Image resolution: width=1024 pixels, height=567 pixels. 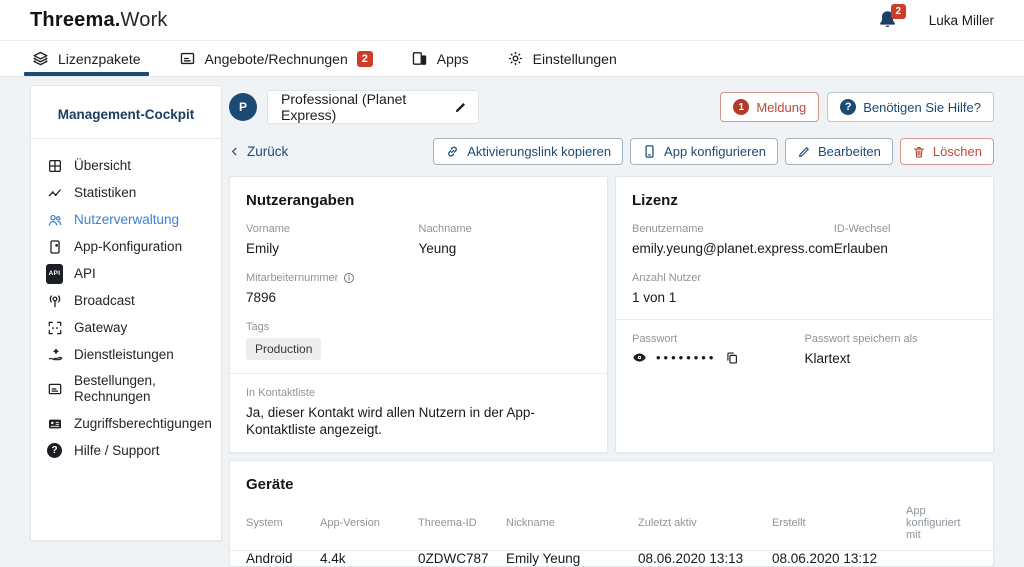 I want to click on cell-zuletzt-aktiv: 08.06.2020 13:13, so click(x=691, y=558).